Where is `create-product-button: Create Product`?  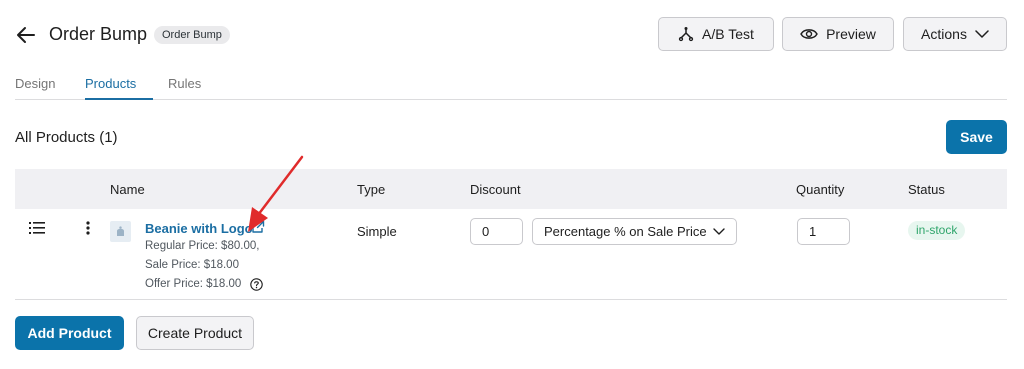 create-product-button: Create Product is located at coordinates (195, 333).